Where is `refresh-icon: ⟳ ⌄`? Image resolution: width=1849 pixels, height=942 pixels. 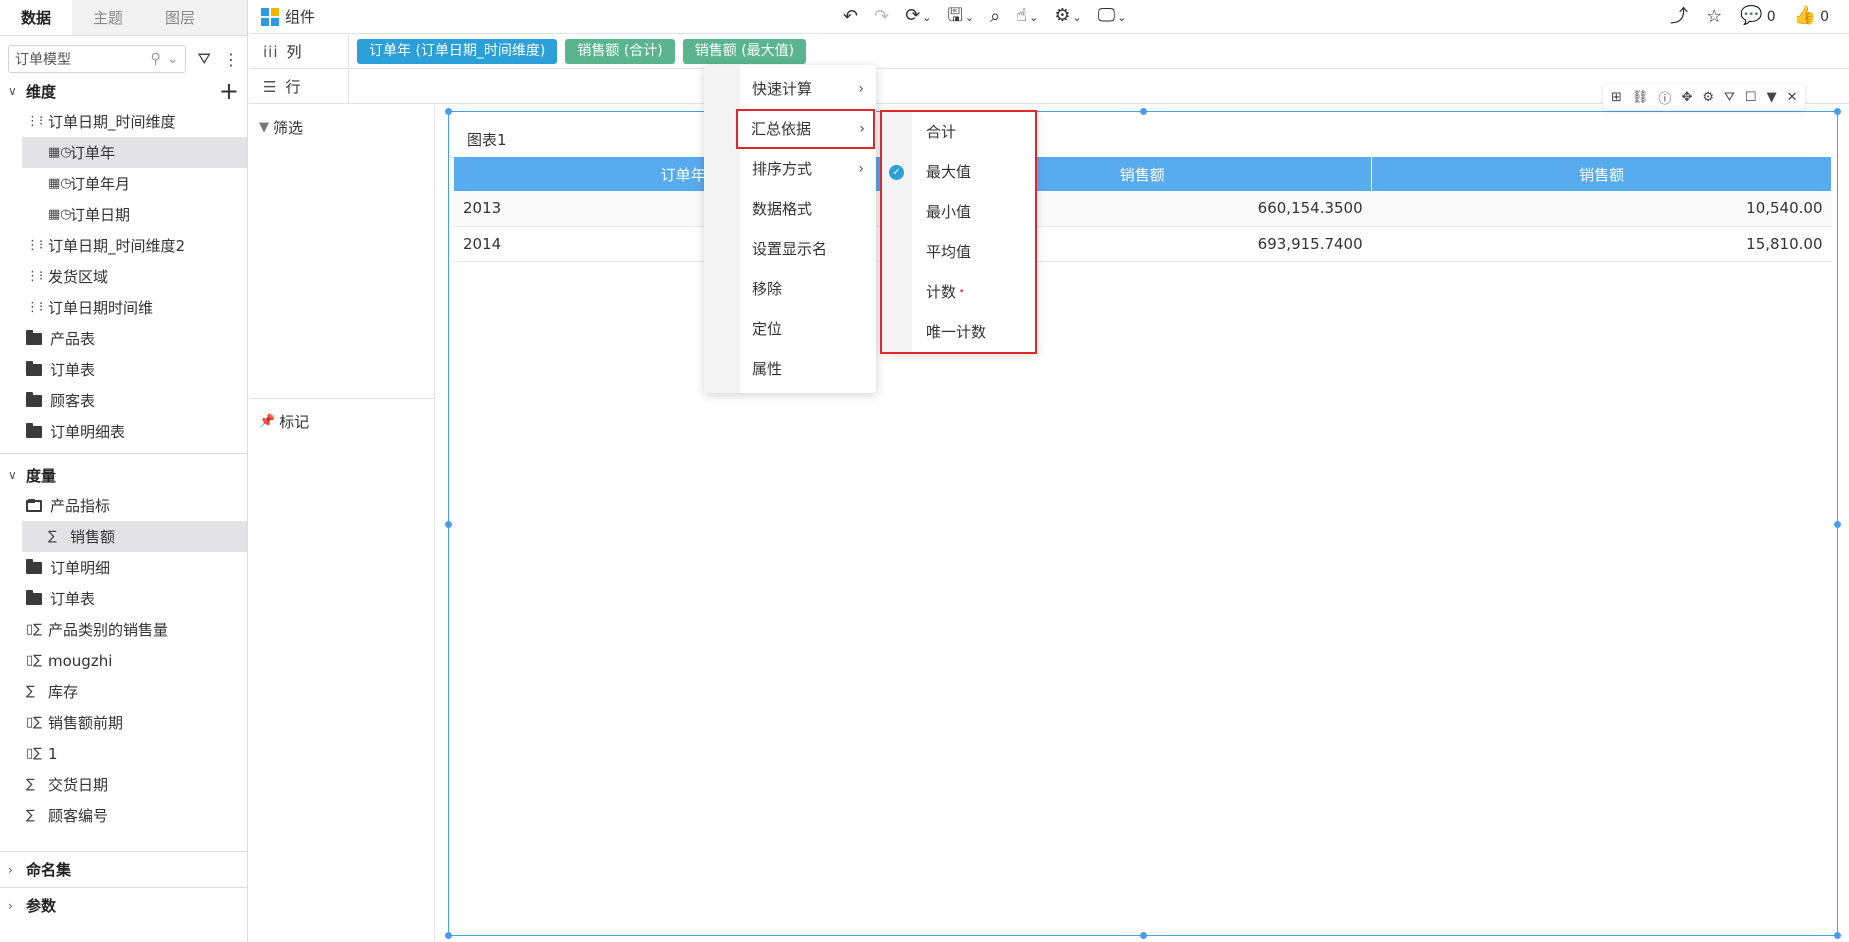 refresh-icon: ⟳ ⌄ is located at coordinates (918, 16).